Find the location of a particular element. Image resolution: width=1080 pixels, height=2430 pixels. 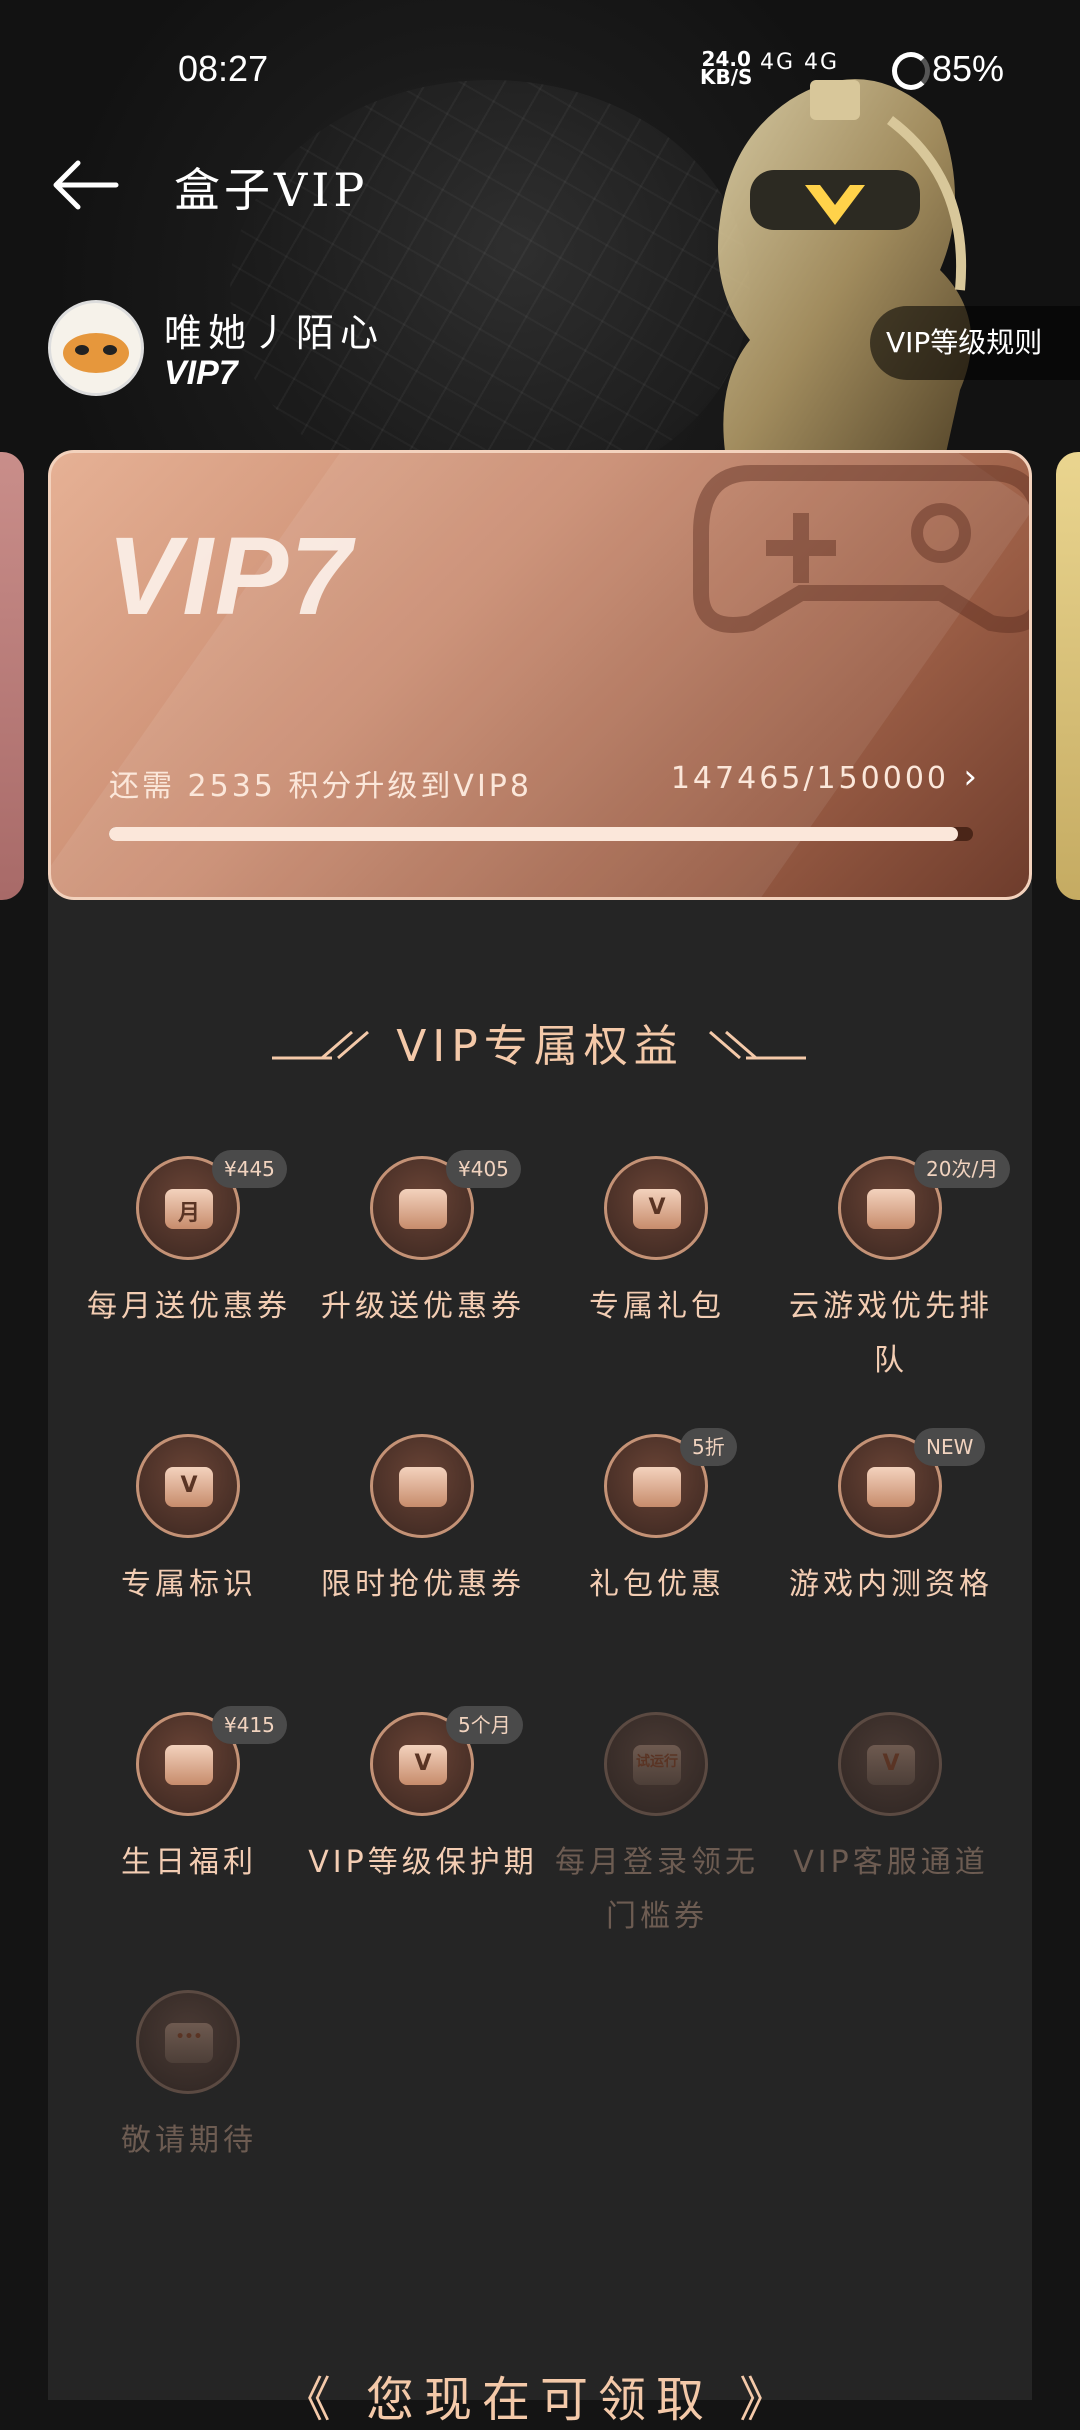

benefit-label: 每月登录领无门槛券 is located at coordinates (657, 1889).